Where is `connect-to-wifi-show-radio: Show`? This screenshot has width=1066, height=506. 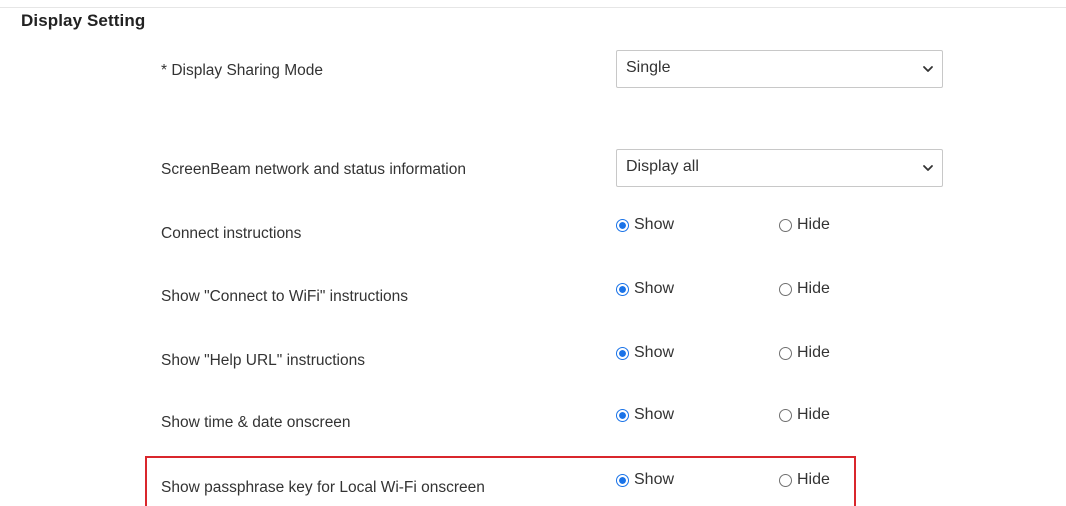
connect-to-wifi-show-radio: Show is located at coordinates (645, 289).